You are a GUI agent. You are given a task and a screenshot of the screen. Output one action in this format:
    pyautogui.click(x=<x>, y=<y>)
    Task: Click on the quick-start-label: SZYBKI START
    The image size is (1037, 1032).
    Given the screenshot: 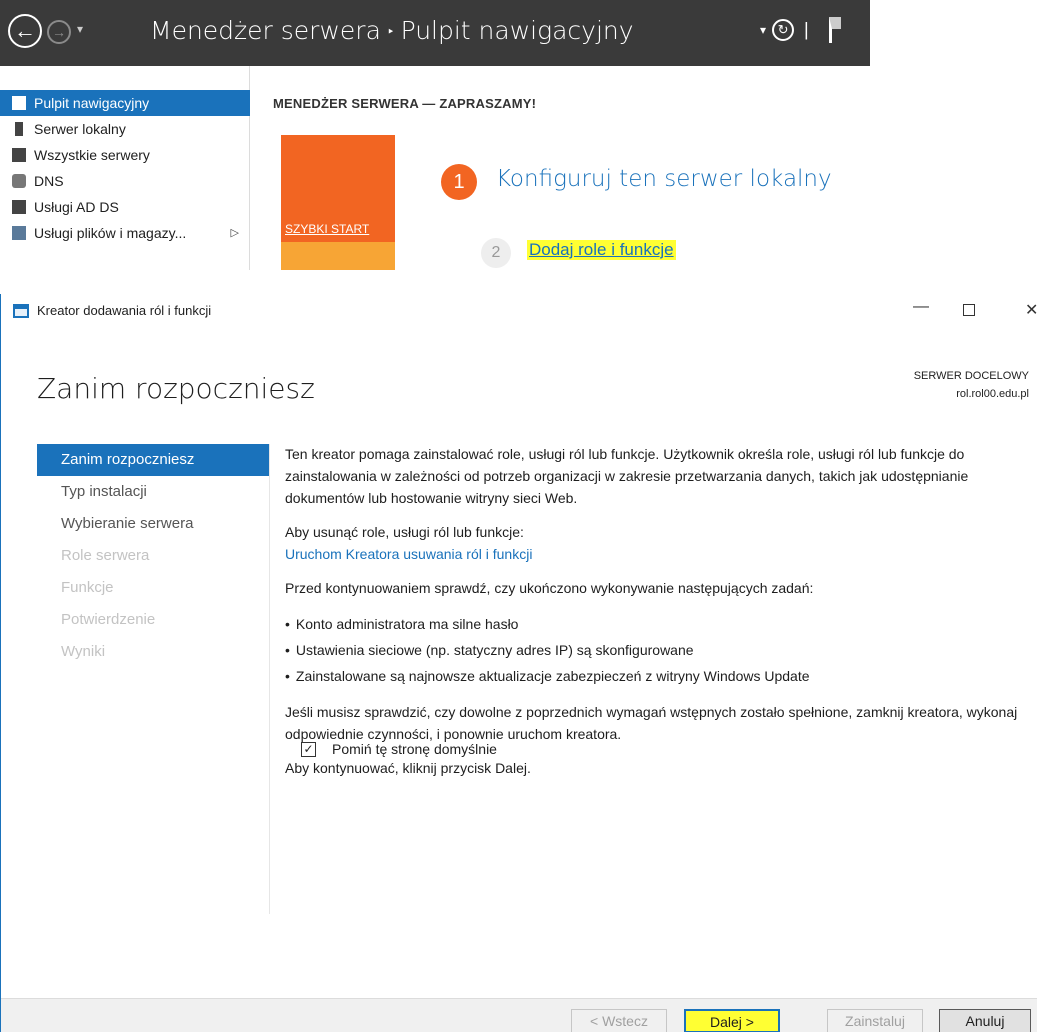 What is the action you would take?
    pyautogui.click(x=327, y=229)
    